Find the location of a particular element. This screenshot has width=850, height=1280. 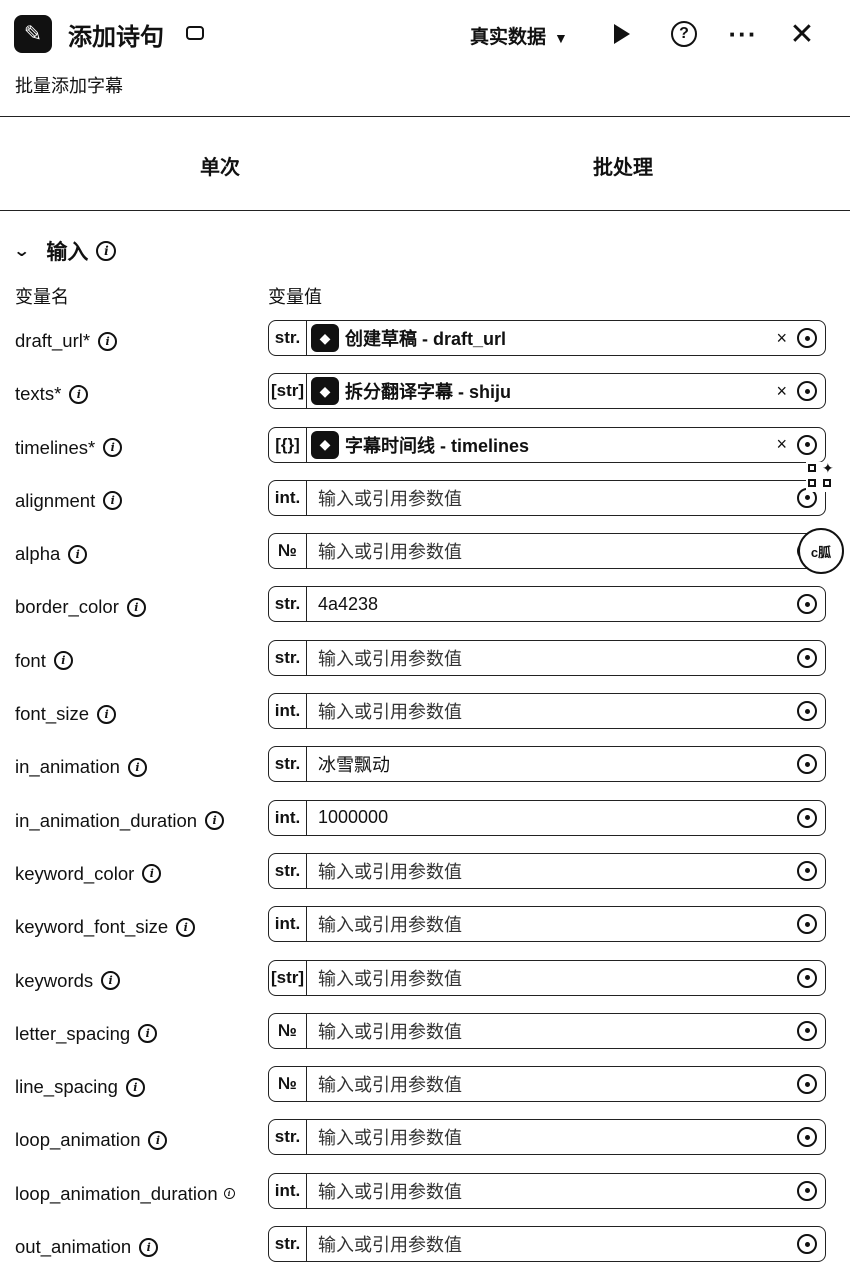

parameter-value-field: [str] 输入或引用参数值 is located at coordinates (547, 977).